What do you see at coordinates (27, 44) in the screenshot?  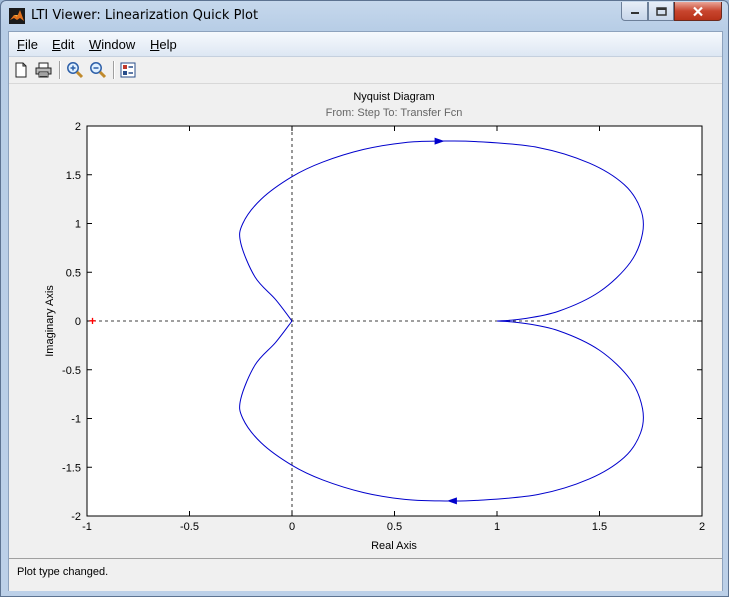 I see `menu-file: File` at bounding box center [27, 44].